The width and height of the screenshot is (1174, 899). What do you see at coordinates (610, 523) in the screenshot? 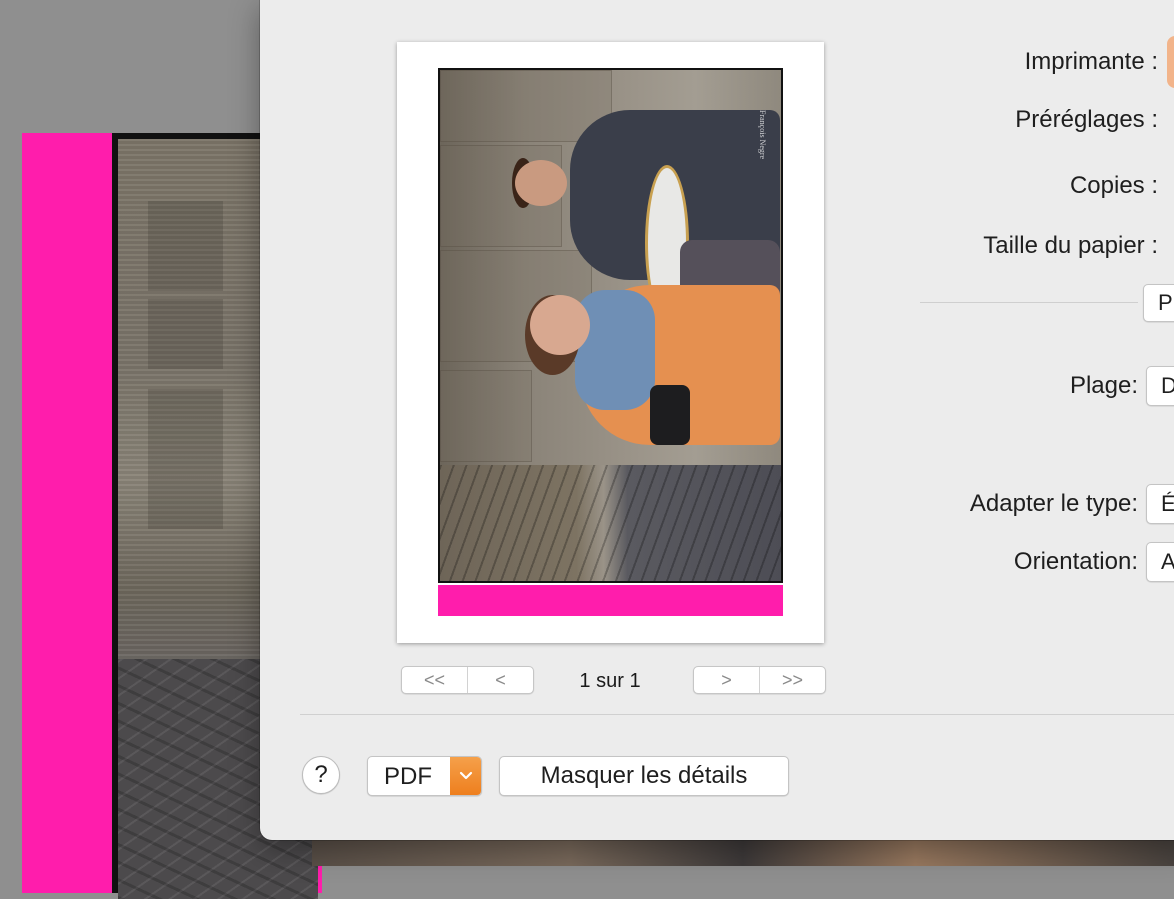
I see `preview-ground` at bounding box center [610, 523].